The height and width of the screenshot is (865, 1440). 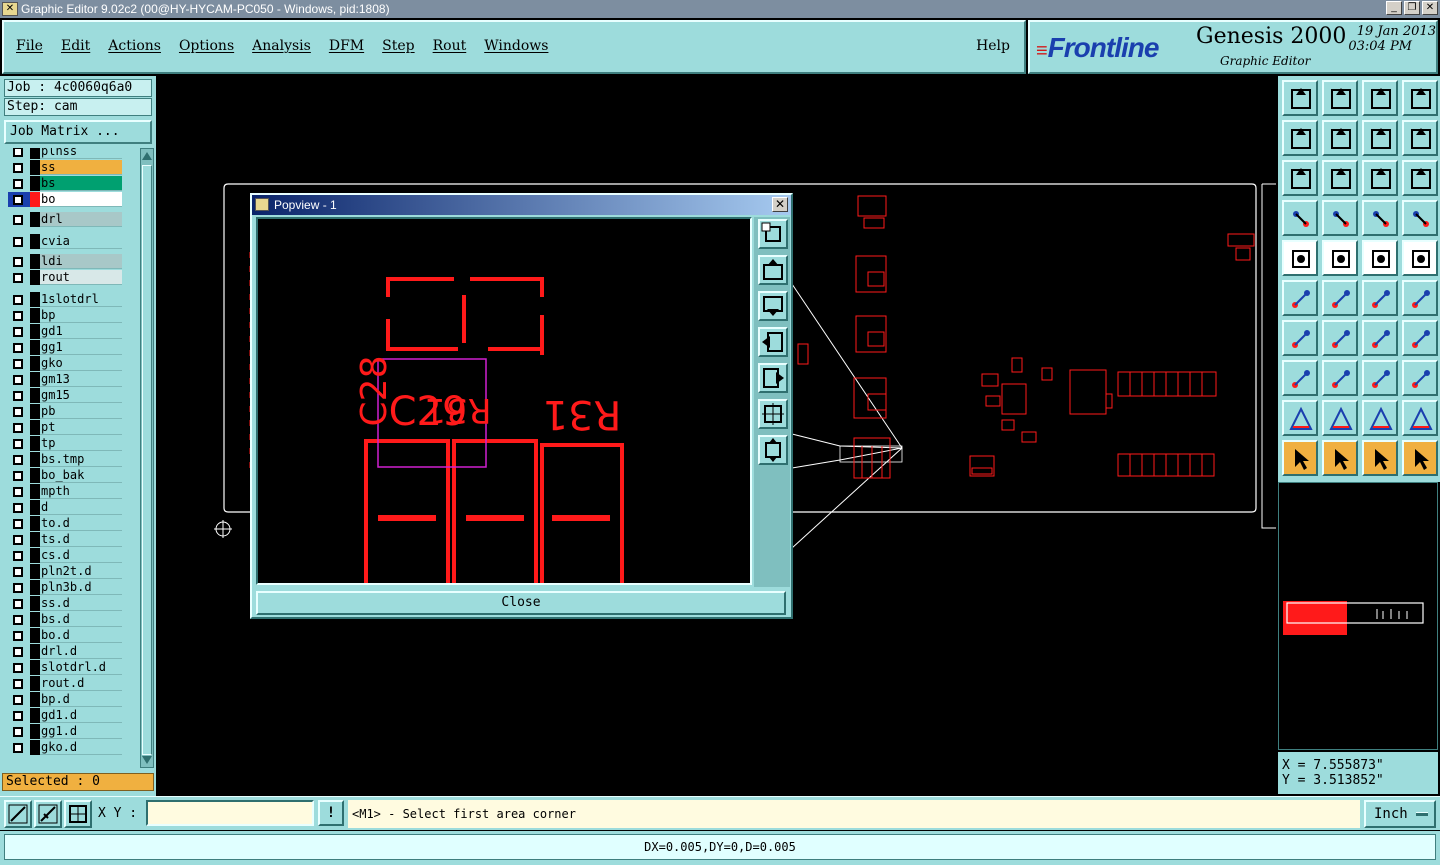 I want to click on layer-row-ldi: ldi, so click(x=71, y=262).